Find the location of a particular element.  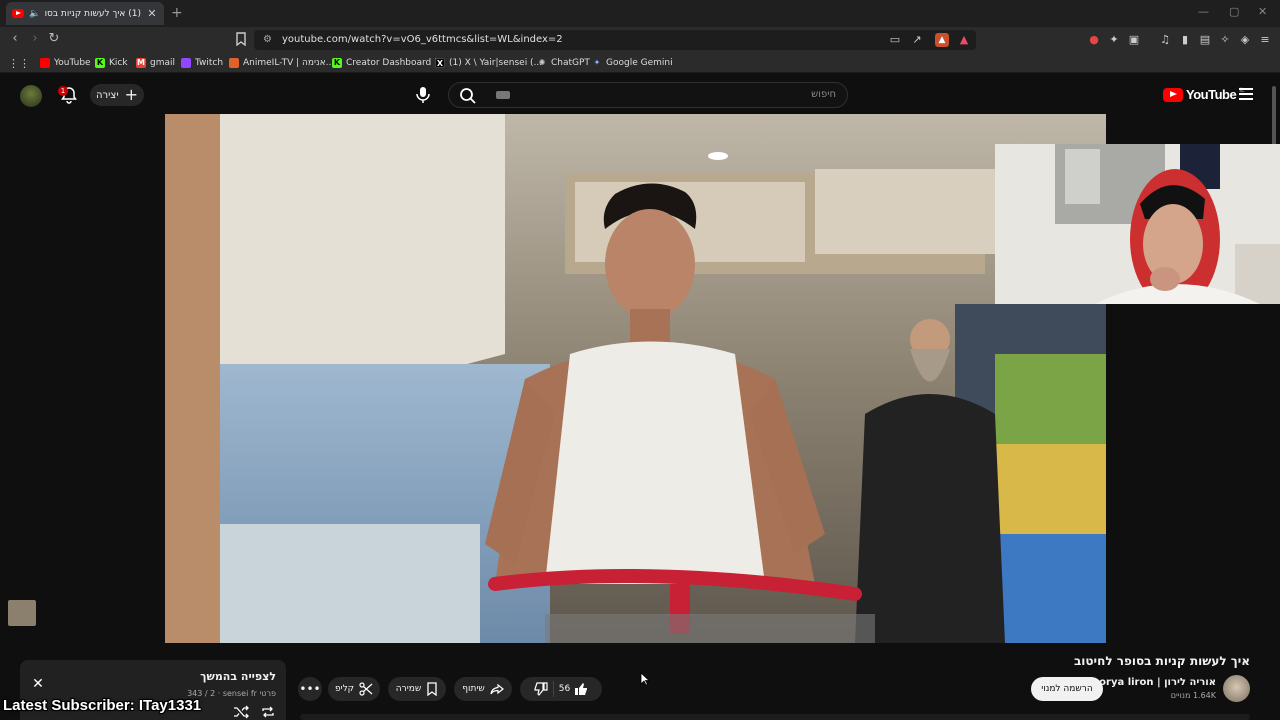

forward-icon: › is located at coordinates (35, 39).